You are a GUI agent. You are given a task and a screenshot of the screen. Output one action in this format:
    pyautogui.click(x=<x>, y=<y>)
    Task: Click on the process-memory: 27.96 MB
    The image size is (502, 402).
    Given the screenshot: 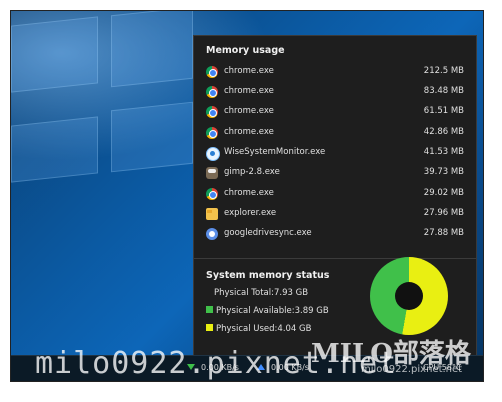 What is the action you would take?
    pyautogui.click(x=443, y=213)
    